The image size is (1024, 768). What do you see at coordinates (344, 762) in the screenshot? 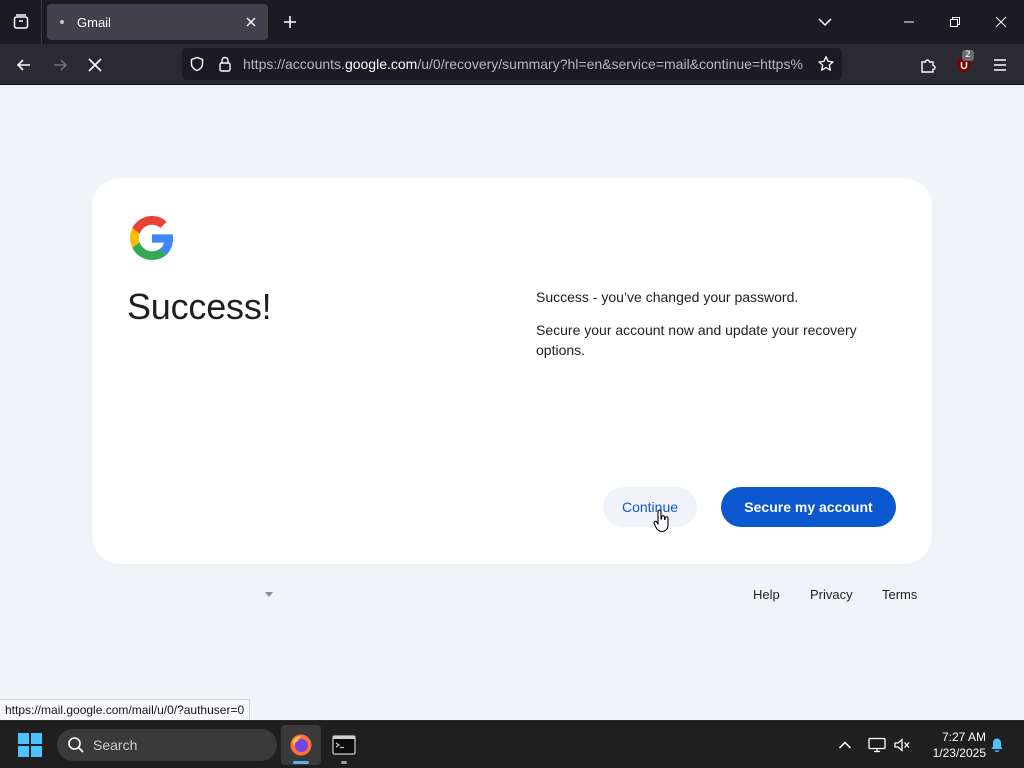
I see `running-app-indicator` at bounding box center [344, 762].